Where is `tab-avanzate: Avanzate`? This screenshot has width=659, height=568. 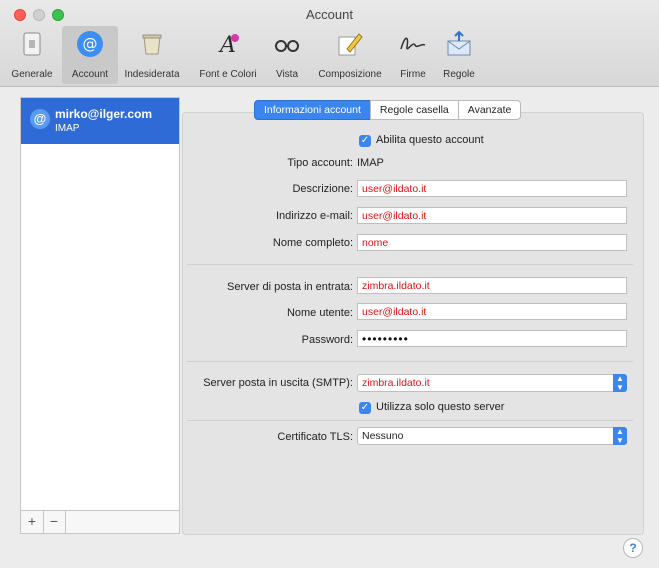 tab-avanzate: Avanzate is located at coordinates (489, 110).